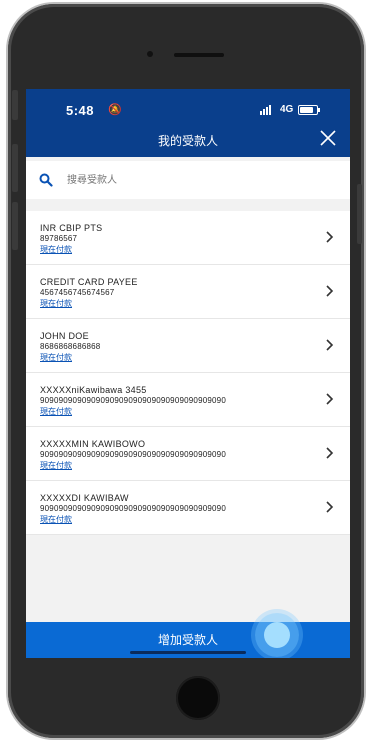 The width and height of the screenshot is (370, 740). I want to click on payee-row: JOHN DOE 8686868686868 現在付款, so click(188, 346).